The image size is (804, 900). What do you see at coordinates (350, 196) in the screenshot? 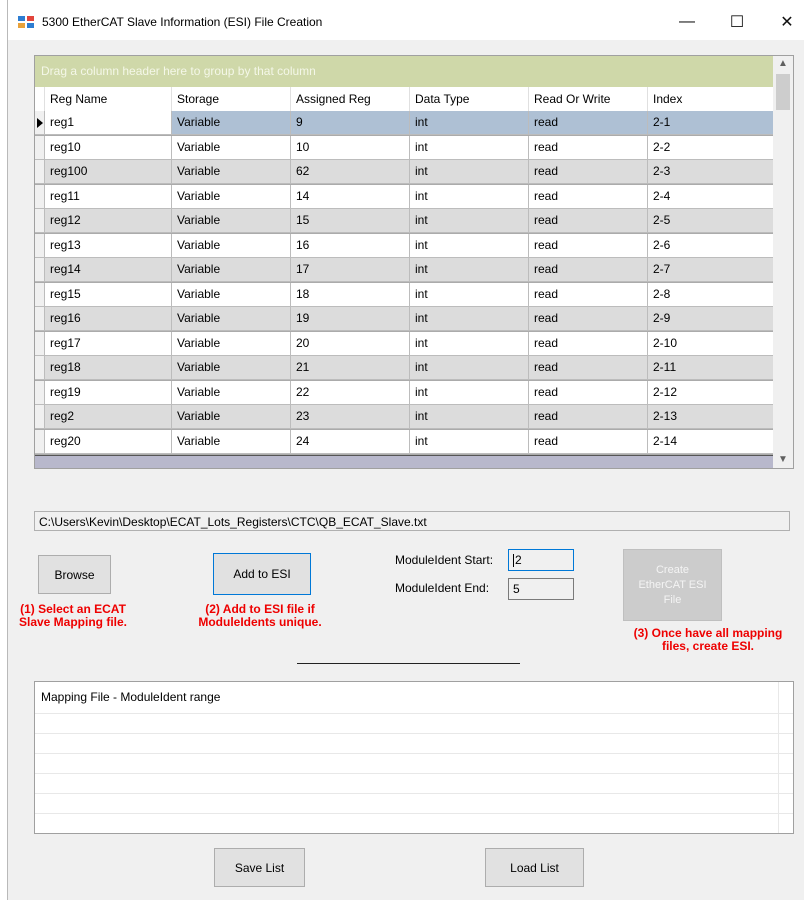
I see `table-cell: 14` at bounding box center [350, 196].